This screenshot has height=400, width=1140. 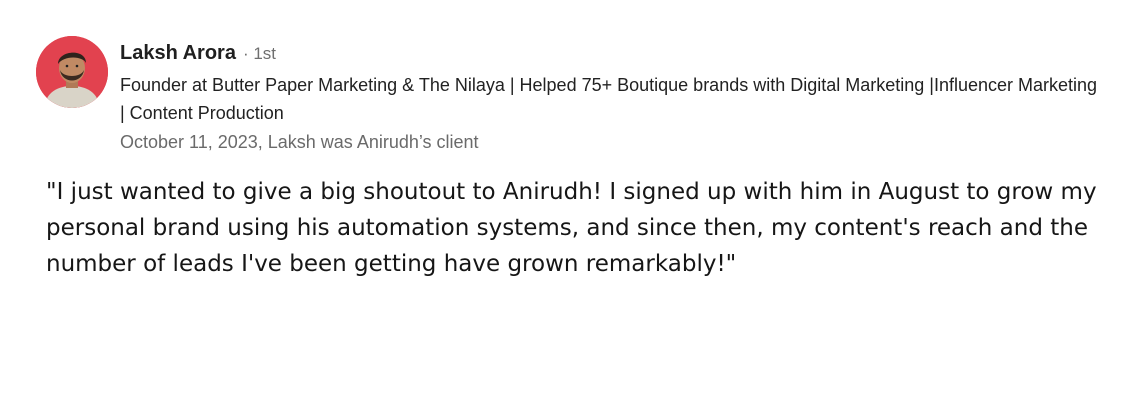 I want to click on author-name-line: Laksh Arora · 1st, so click(x=615, y=53).